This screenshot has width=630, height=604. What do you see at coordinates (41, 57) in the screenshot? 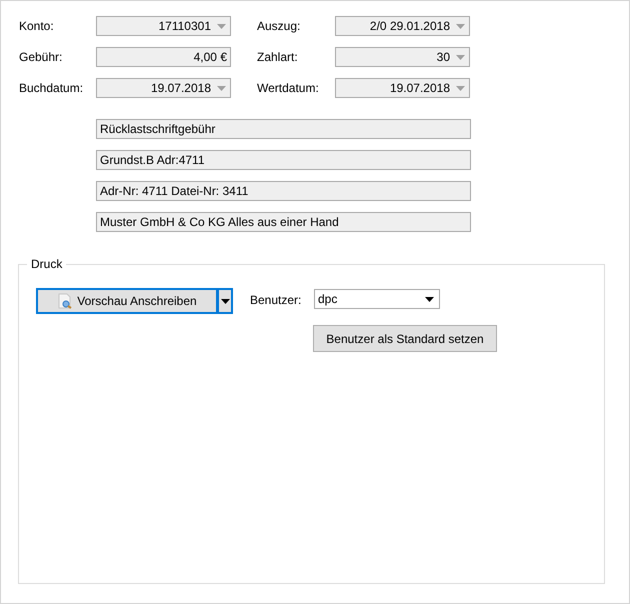
I see `field-label: Gebühr:` at bounding box center [41, 57].